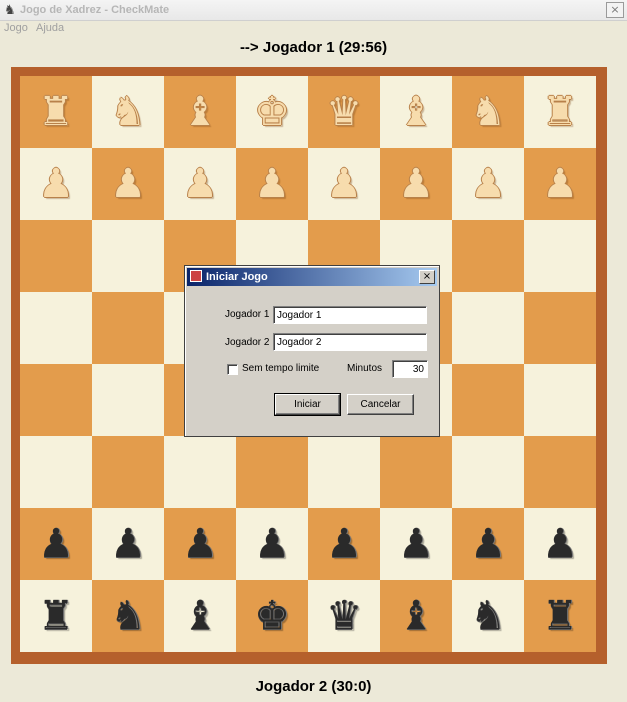 This screenshot has width=627, height=702. I want to click on menu-ajuda: Ajuda, so click(50, 28).